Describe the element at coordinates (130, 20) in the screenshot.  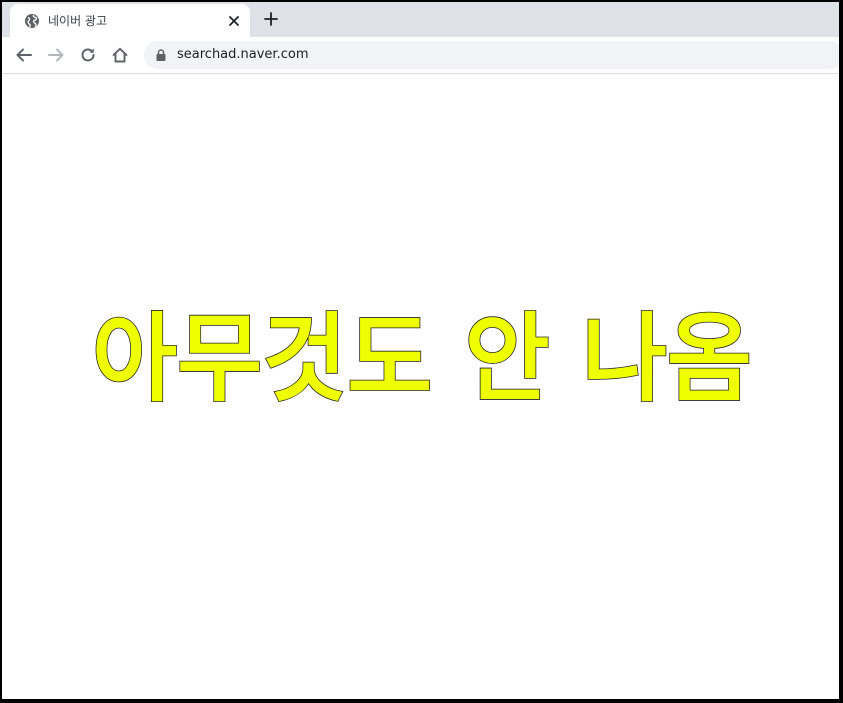
I see `tab-naver-ad: 네이버 광고` at that location.